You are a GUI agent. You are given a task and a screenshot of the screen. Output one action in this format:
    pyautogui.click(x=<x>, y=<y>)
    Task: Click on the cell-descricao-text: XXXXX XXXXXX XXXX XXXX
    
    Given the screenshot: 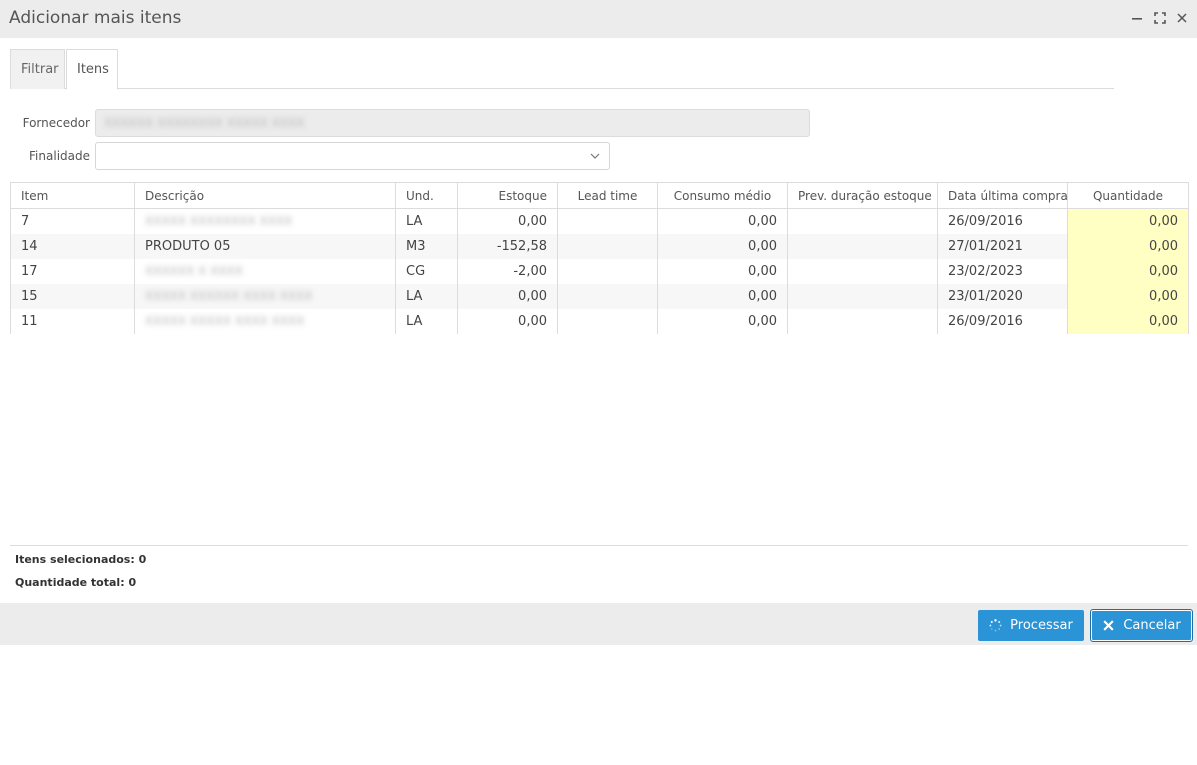 What is the action you would take?
    pyautogui.click(x=229, y=295)
    